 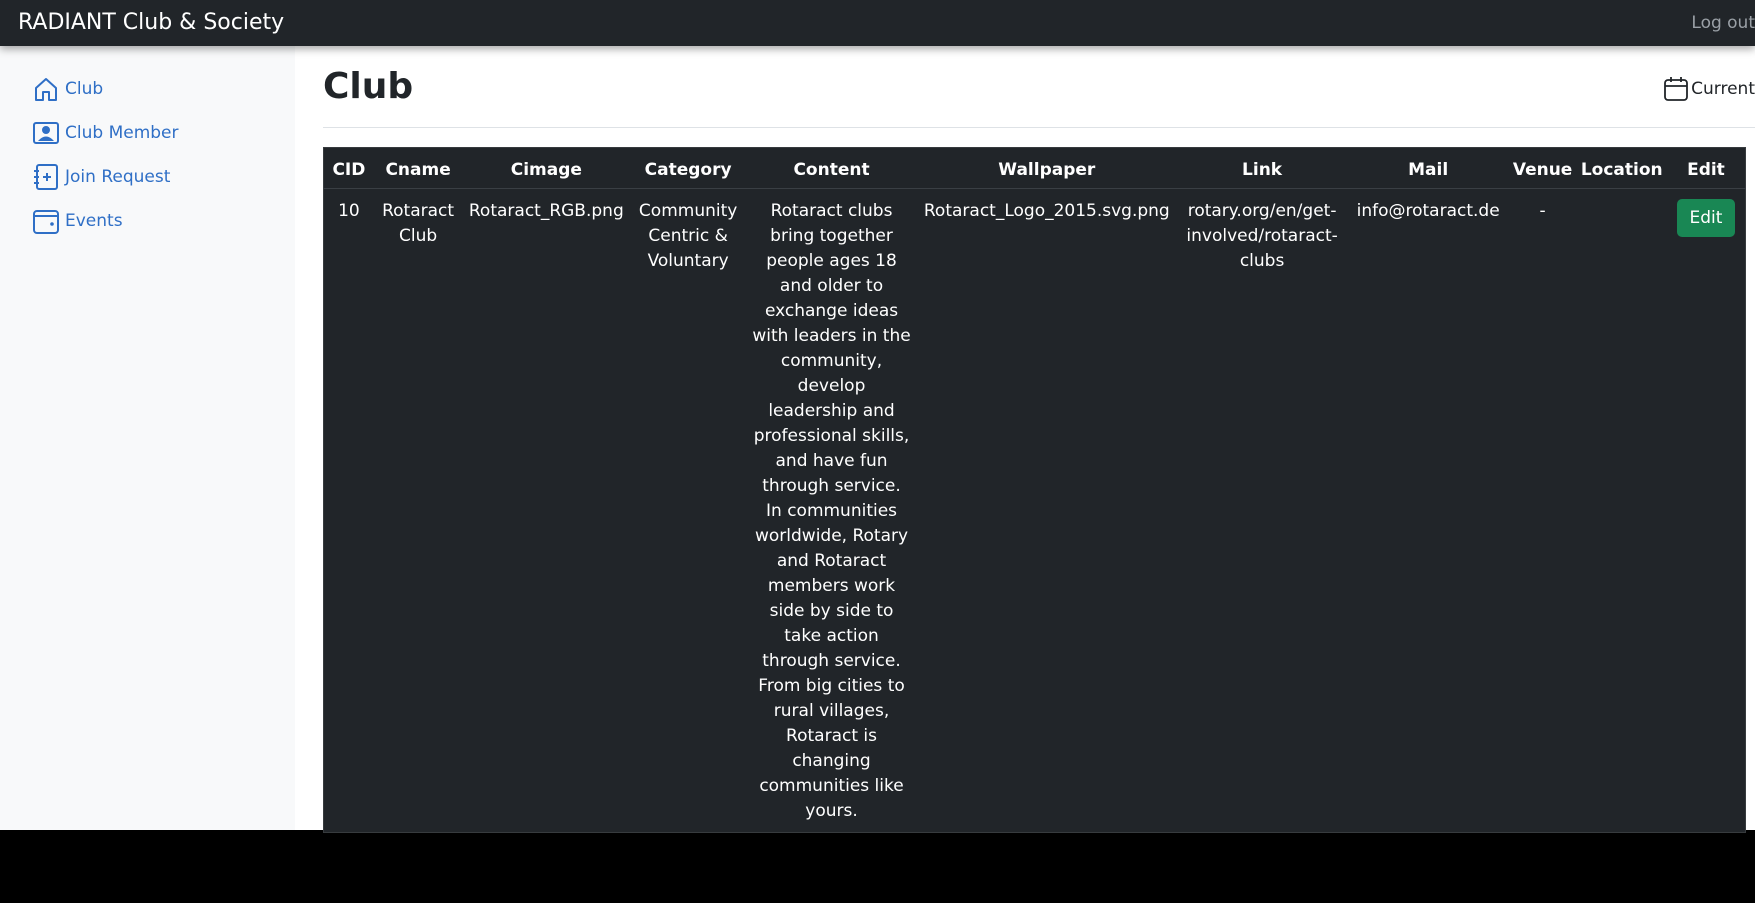 What do you see at coordinates (1046, 211) in the screenshot?
I see `cell-wallpaper: Rotaract_Logo_2015.svg.png` at bounding box center [1046, 211].